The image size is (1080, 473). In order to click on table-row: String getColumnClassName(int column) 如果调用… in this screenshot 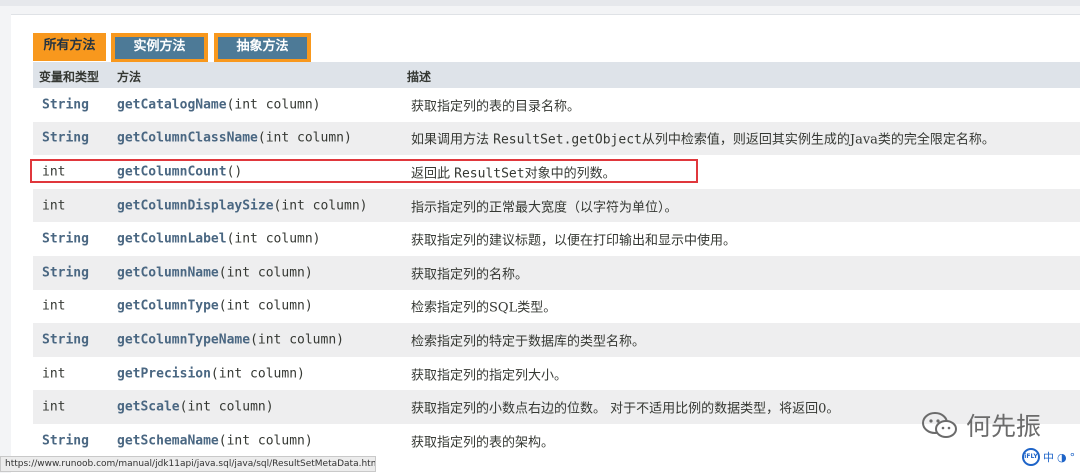, I will do `click(556, 138)`.